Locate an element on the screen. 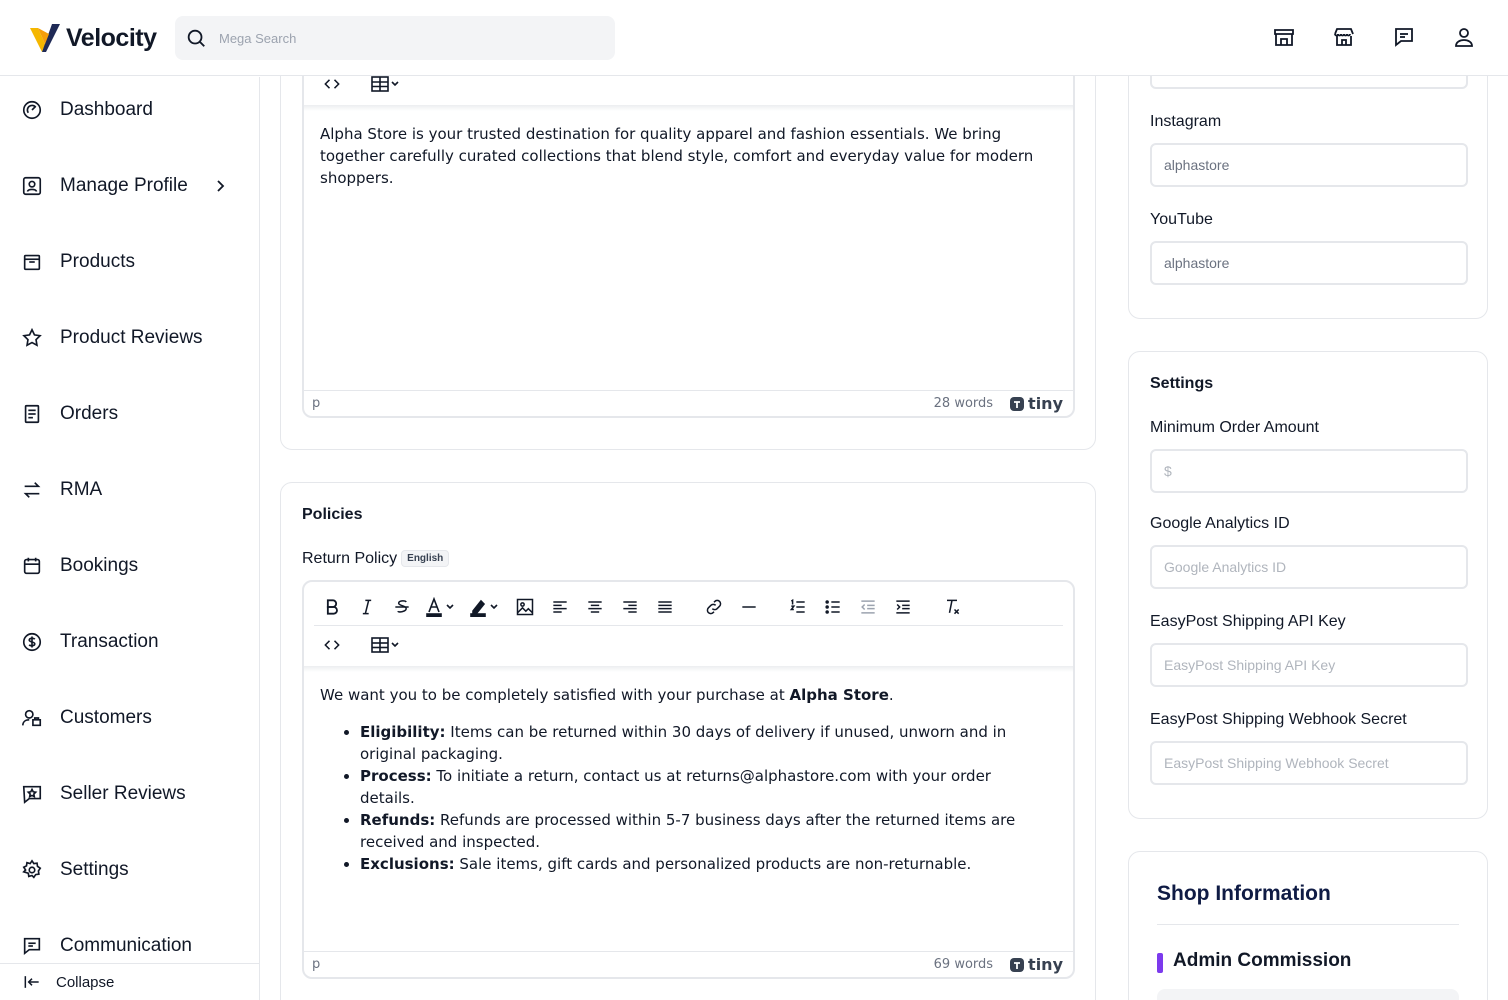 Image resolution: width=1508 pixels, height=1000 pixels. divider is located at coordinates (1308, 924).